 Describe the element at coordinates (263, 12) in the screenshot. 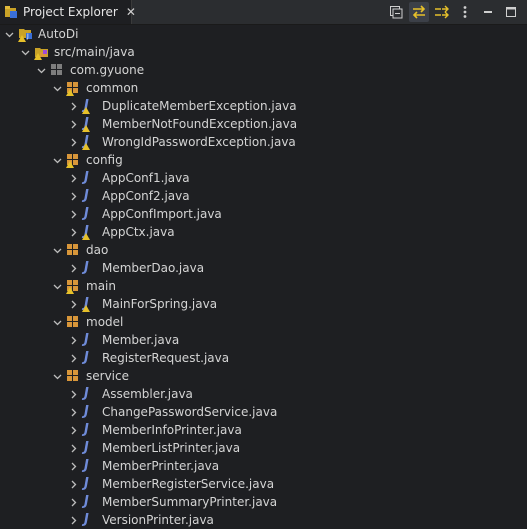

I see `view-header: Project Explorer ✕` at that location.